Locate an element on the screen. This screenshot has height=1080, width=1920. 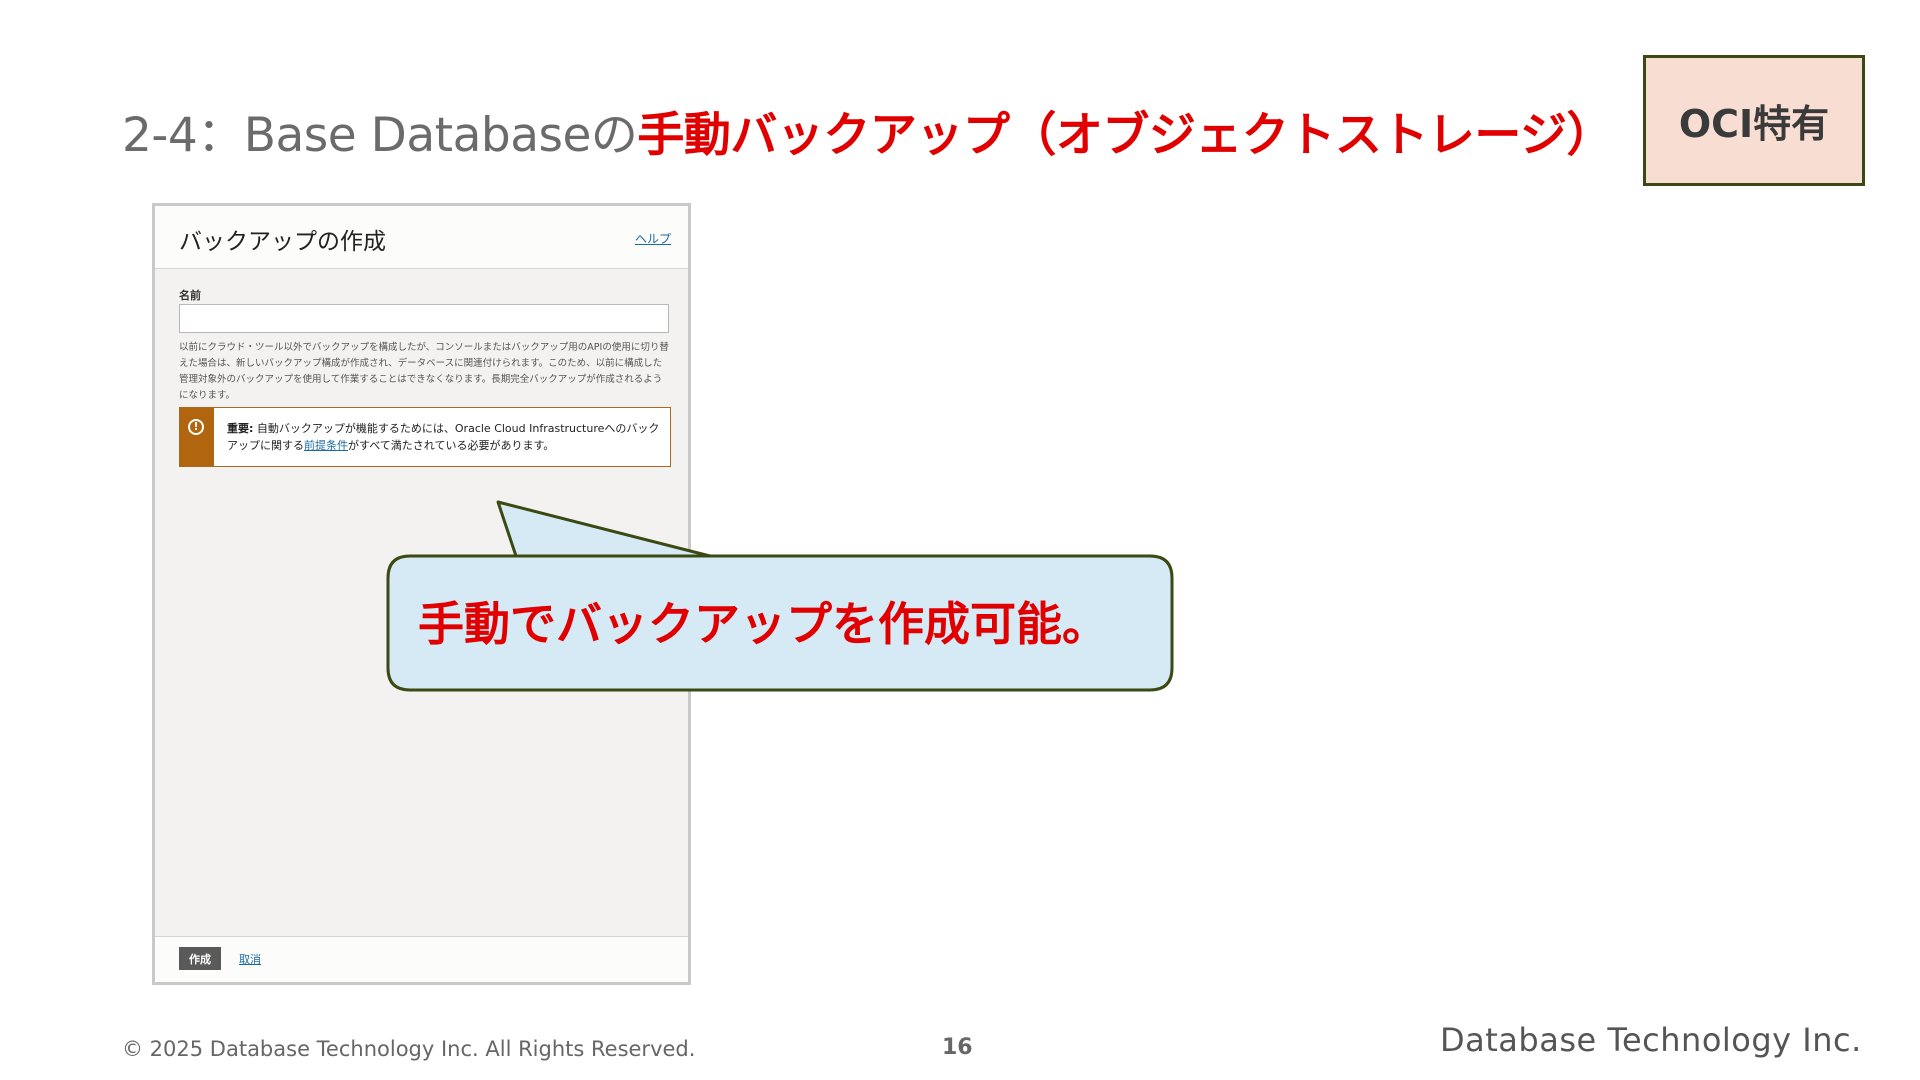
page-number: 16 is located at coordinates (957, 1047).